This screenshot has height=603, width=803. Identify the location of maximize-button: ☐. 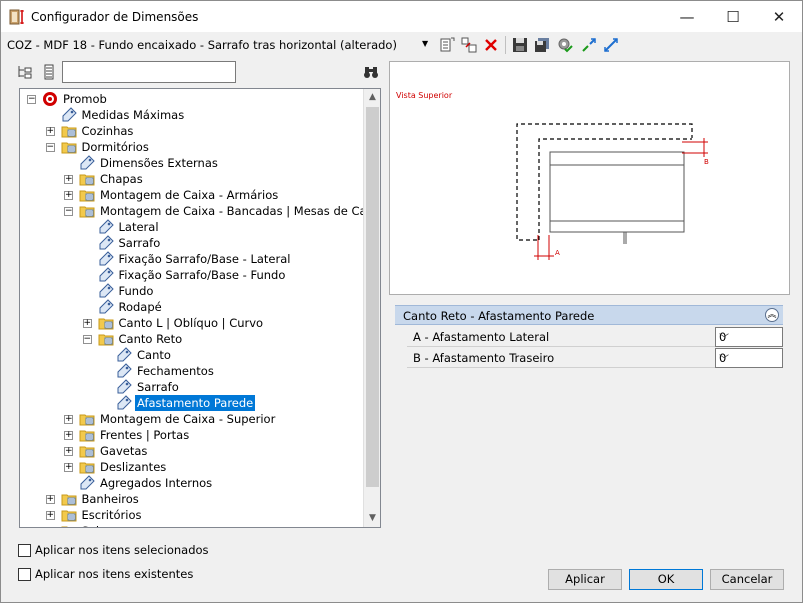
(733, 16).